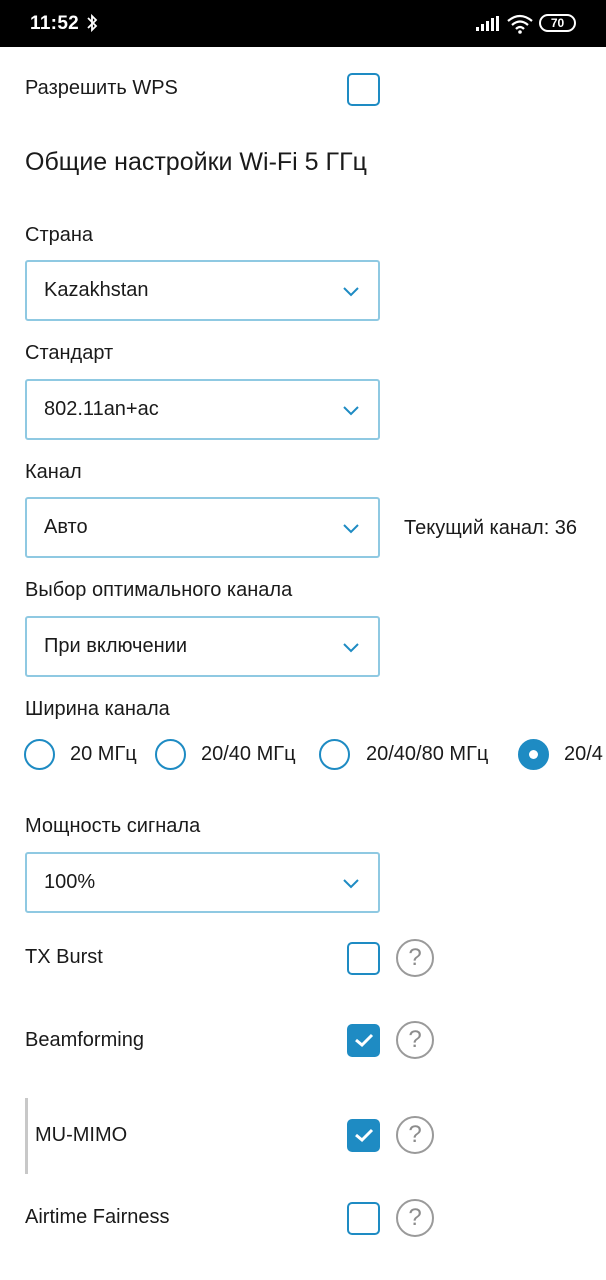  Describe the element at coordinates (557, 23) in the screenshot. I see `battery-icon: 70` at that location.